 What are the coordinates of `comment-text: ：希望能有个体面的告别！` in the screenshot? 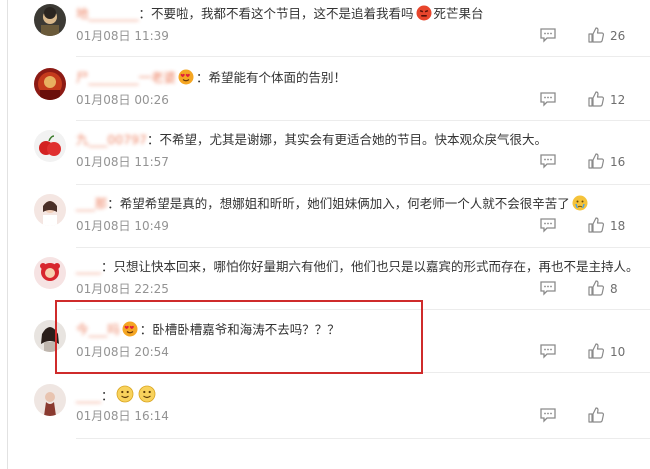 It's located at (271, 77).